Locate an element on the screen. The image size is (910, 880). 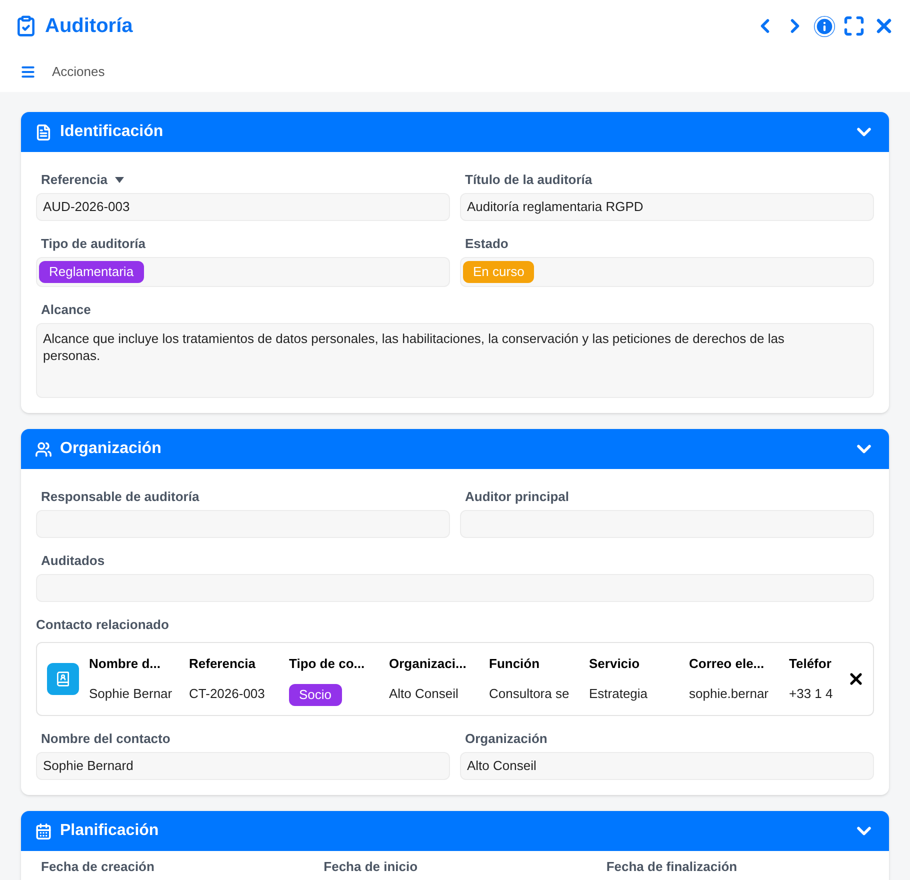
tag: Reglamentaria is located at coordinates (91, 272).